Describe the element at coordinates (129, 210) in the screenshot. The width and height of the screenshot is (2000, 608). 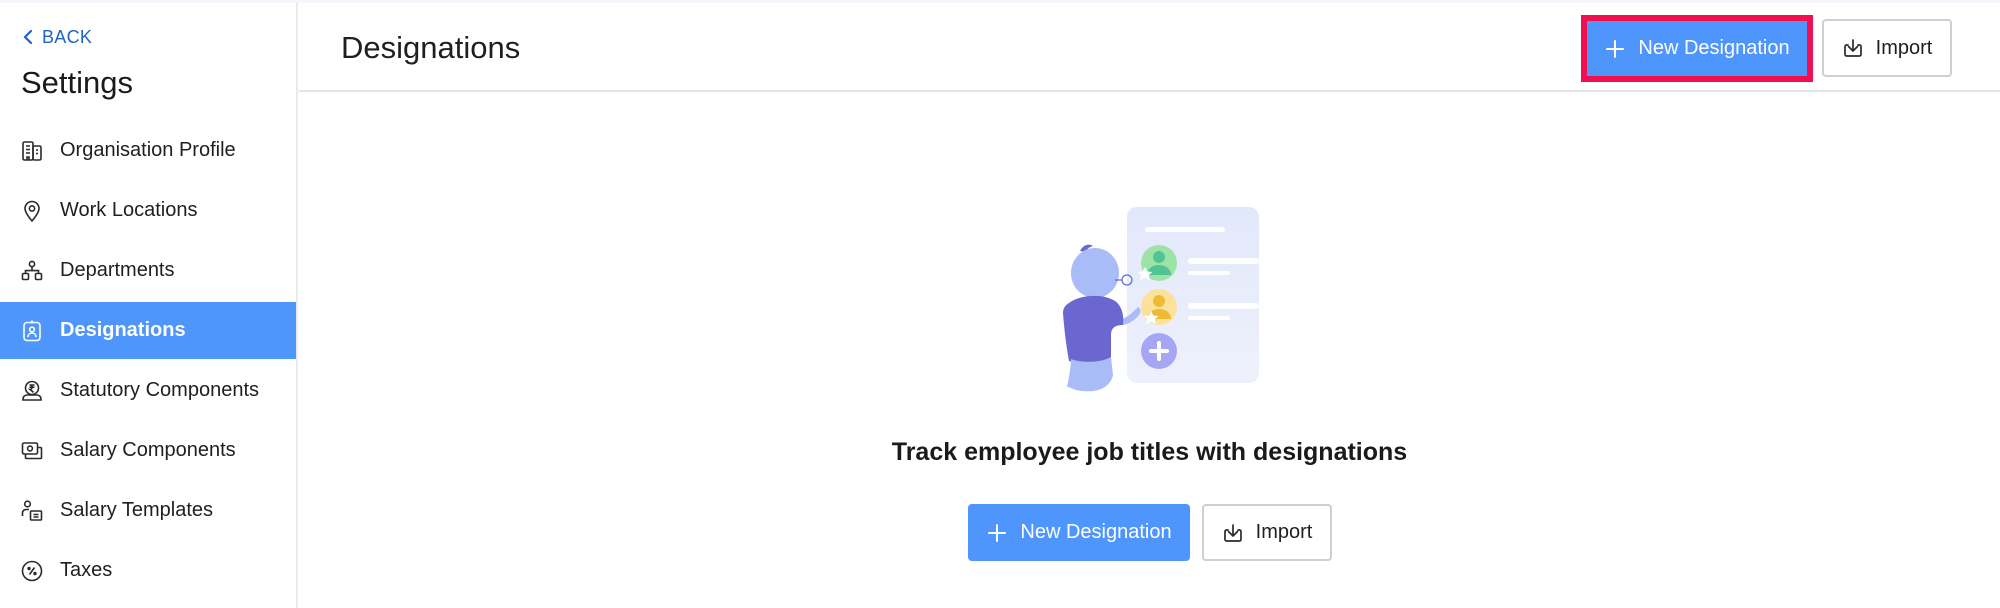
I see `sidebar-item-label: Work Locations` at that location.